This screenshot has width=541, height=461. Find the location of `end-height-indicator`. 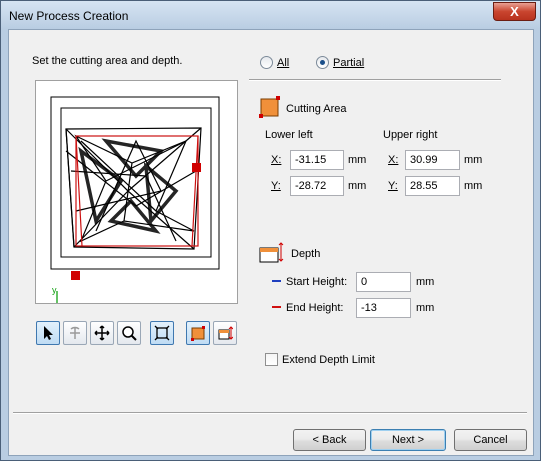

end-height-indicator is located at coordinates (276, 307).